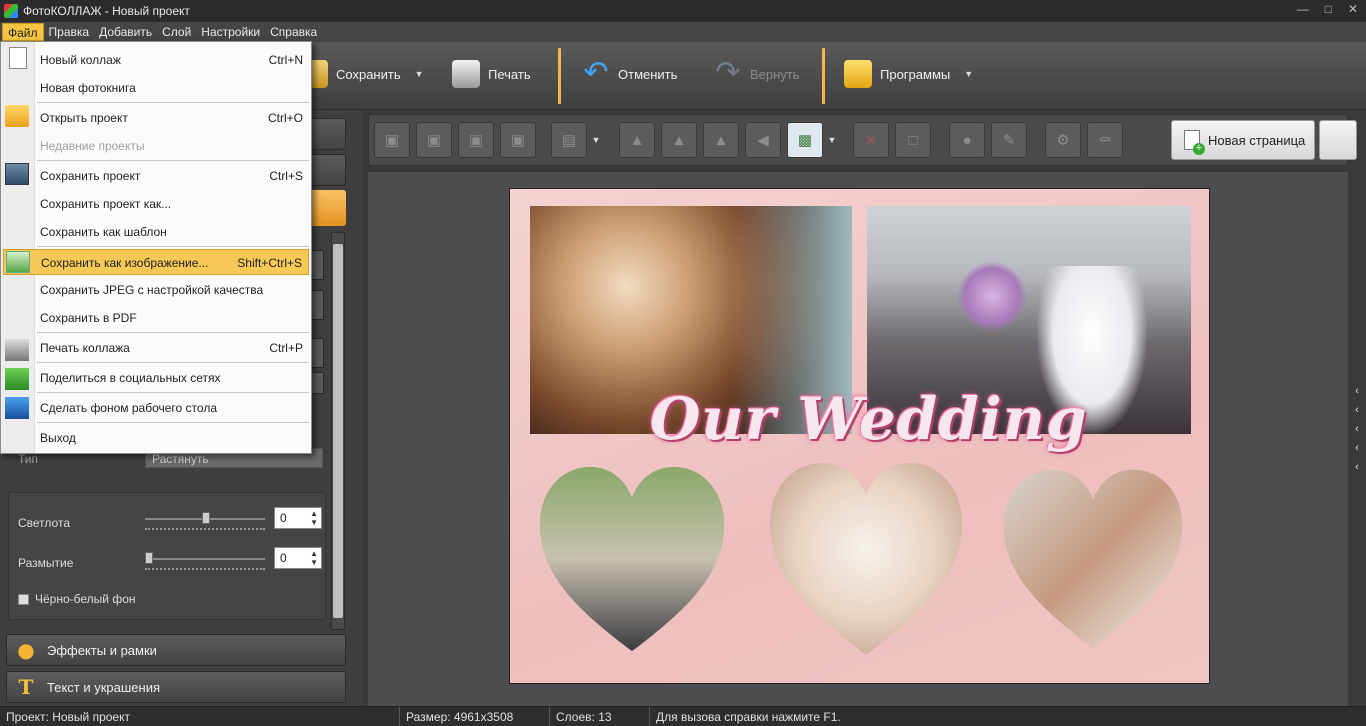 The image size is (1366, 726). I want to click on menu-item-set-wallpaper: Сделать фоном рабочего стола, so click(156, 408).